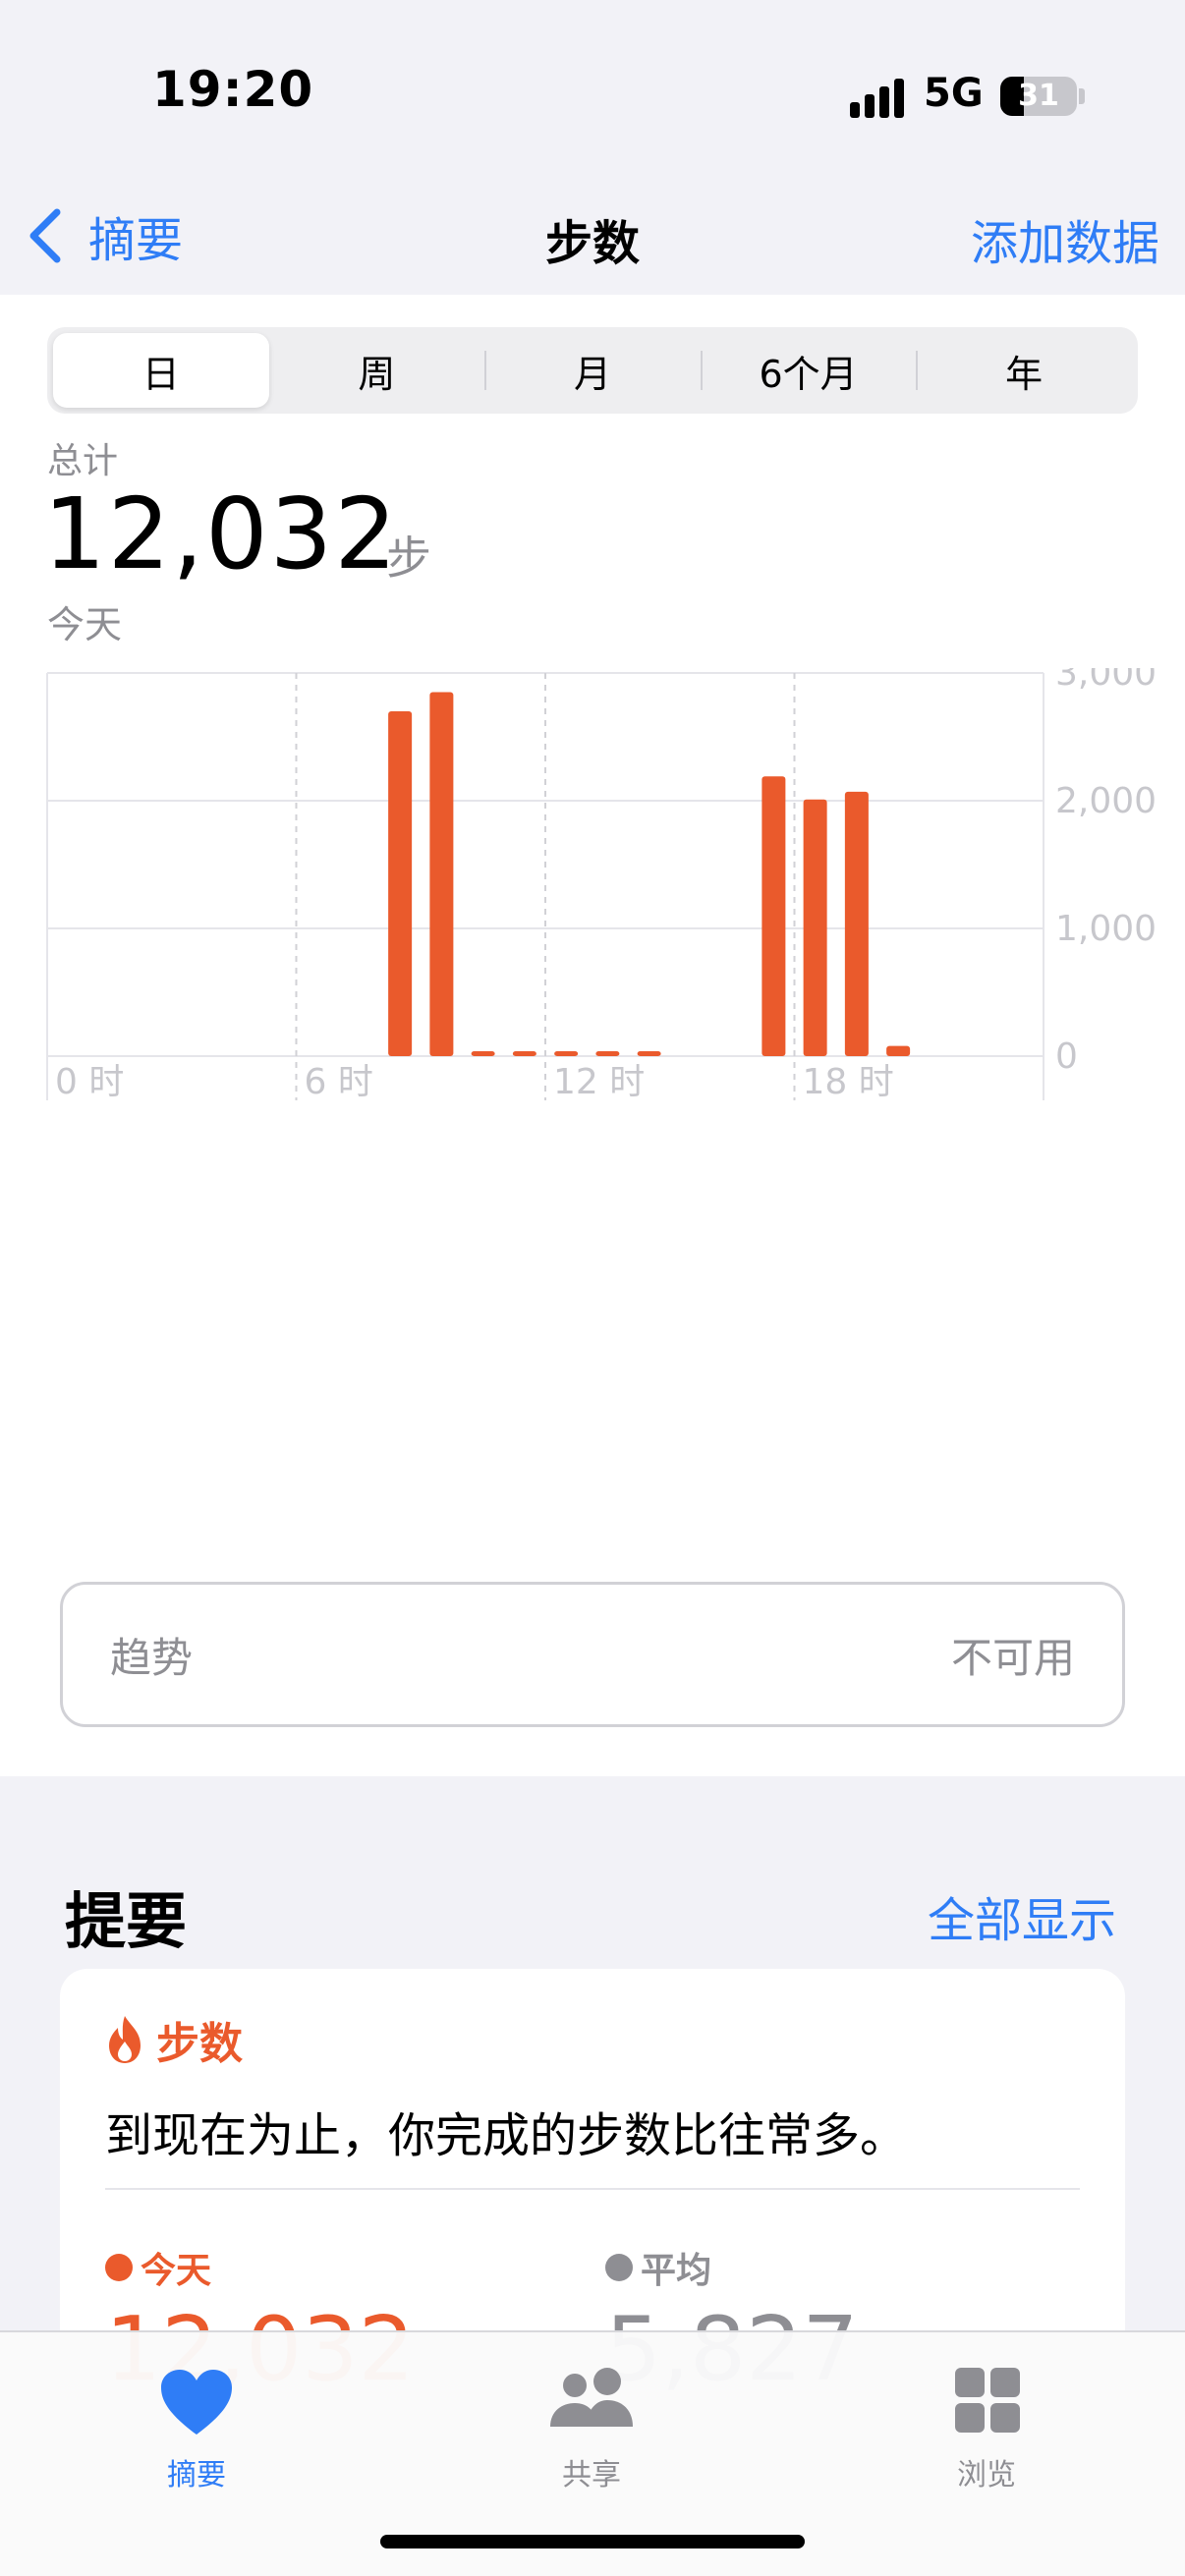 The width and height of the screenshot is (1185, 2576). I want to click on time-range-segmented-control: 日 周 月 6个月 年, so click(592, 370).